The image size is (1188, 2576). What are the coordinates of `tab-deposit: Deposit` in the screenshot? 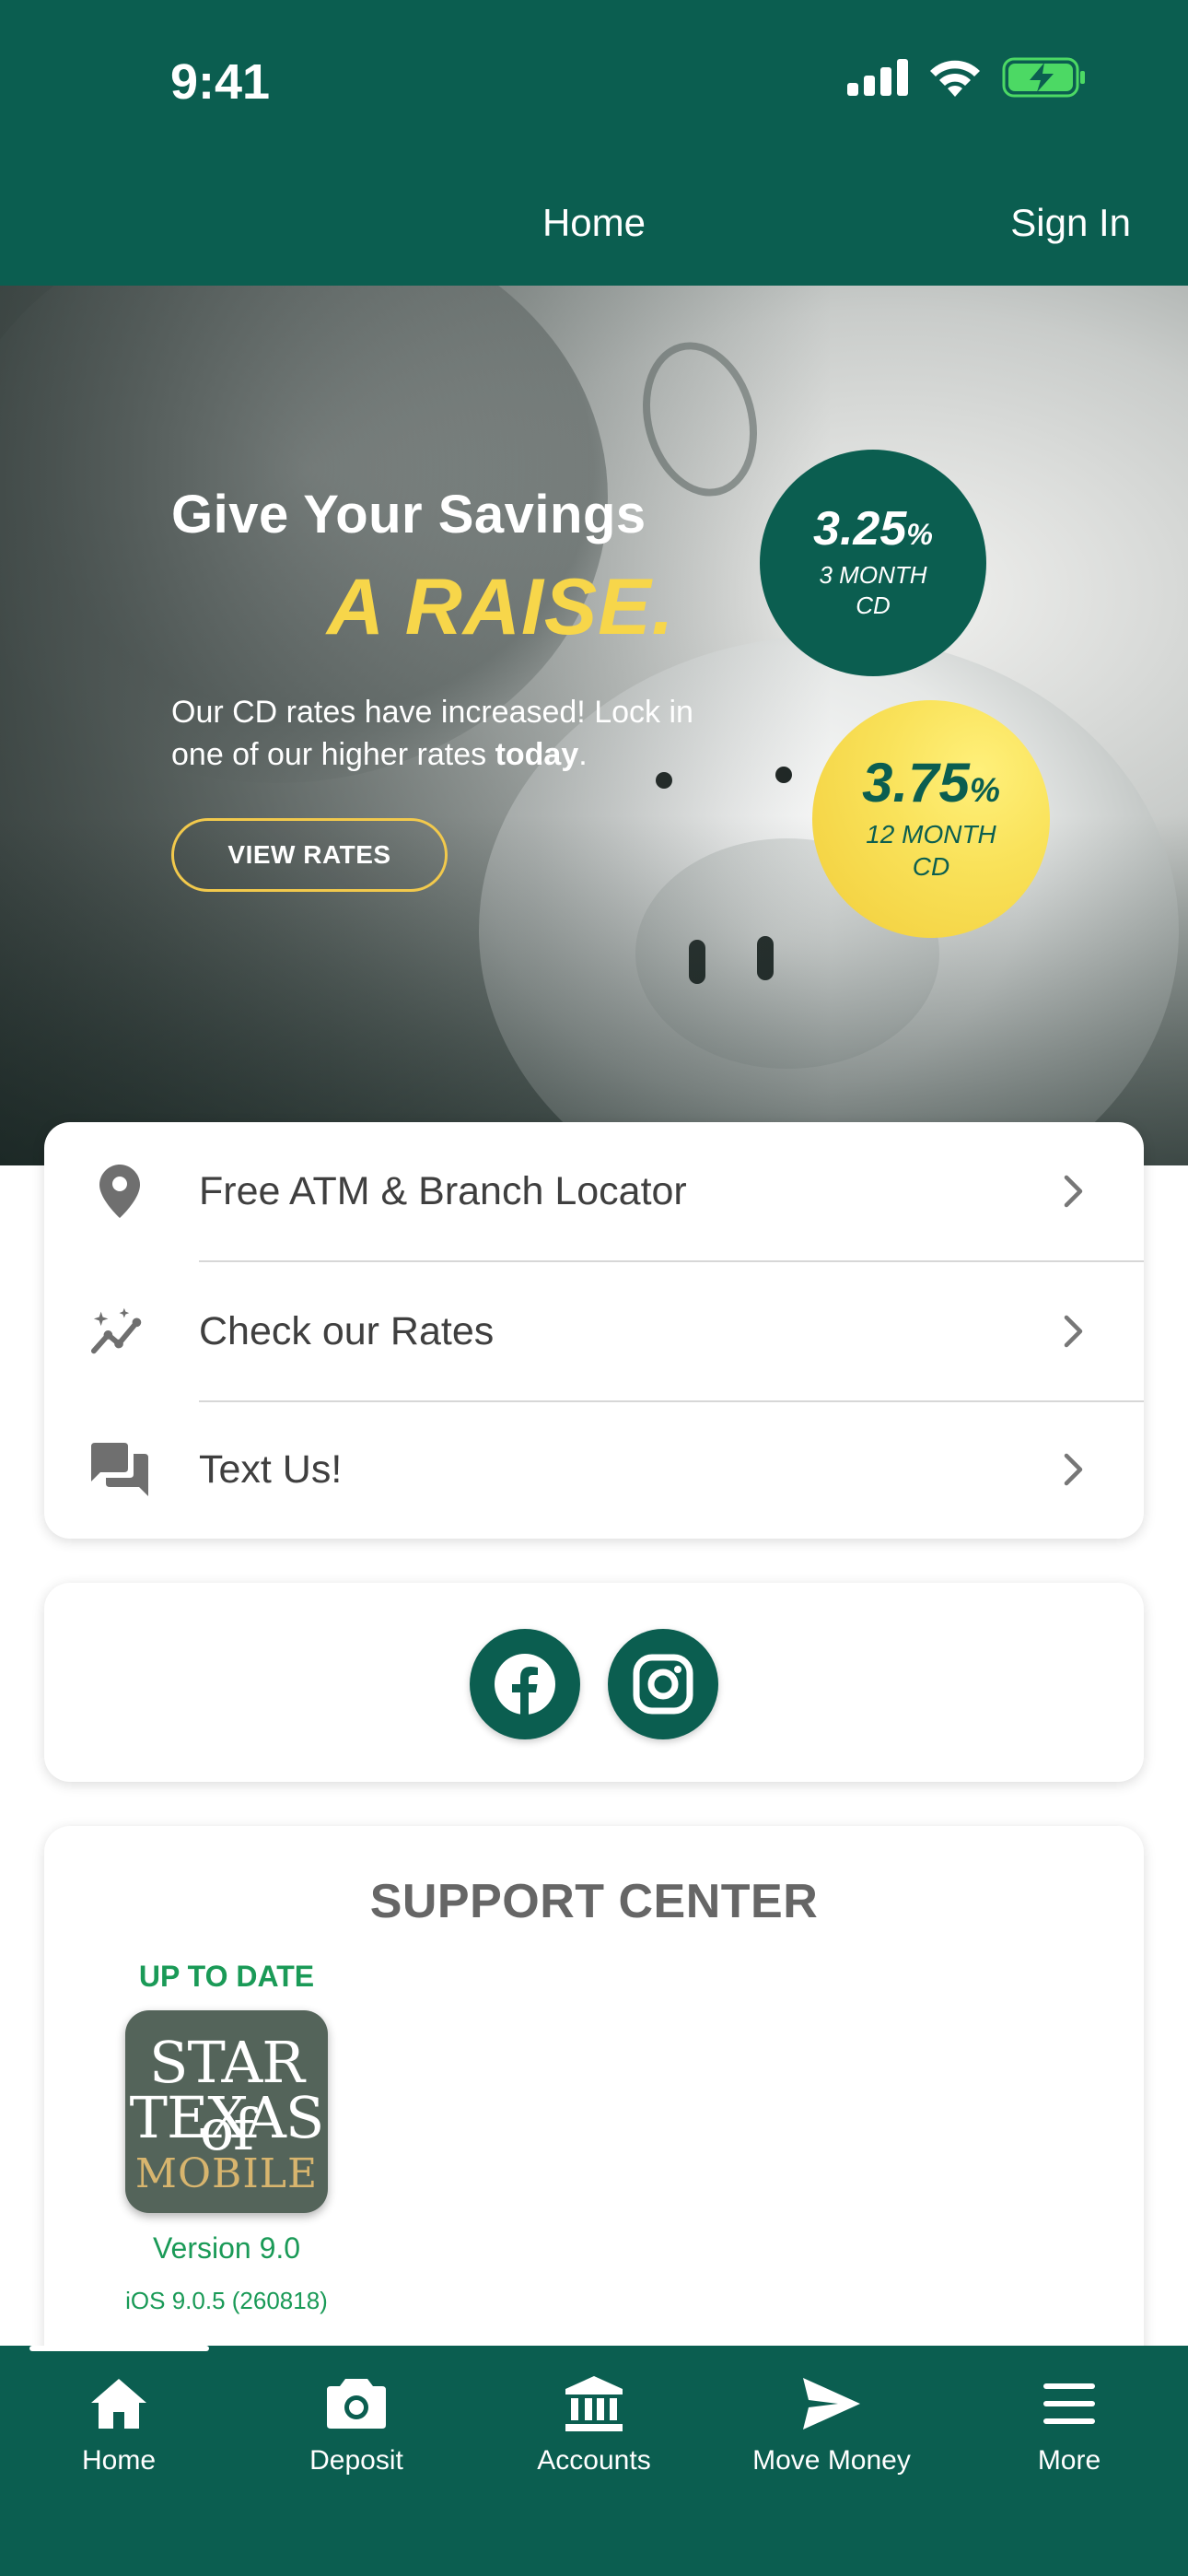 It's located at (356, 2424).